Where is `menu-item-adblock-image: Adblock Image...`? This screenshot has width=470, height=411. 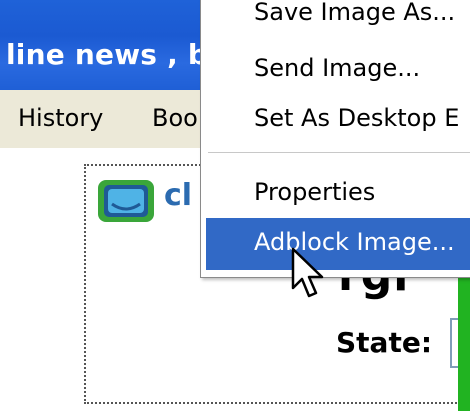 menu-item-adblock-image: Adblock Image... is located at coordinates (354, 242).